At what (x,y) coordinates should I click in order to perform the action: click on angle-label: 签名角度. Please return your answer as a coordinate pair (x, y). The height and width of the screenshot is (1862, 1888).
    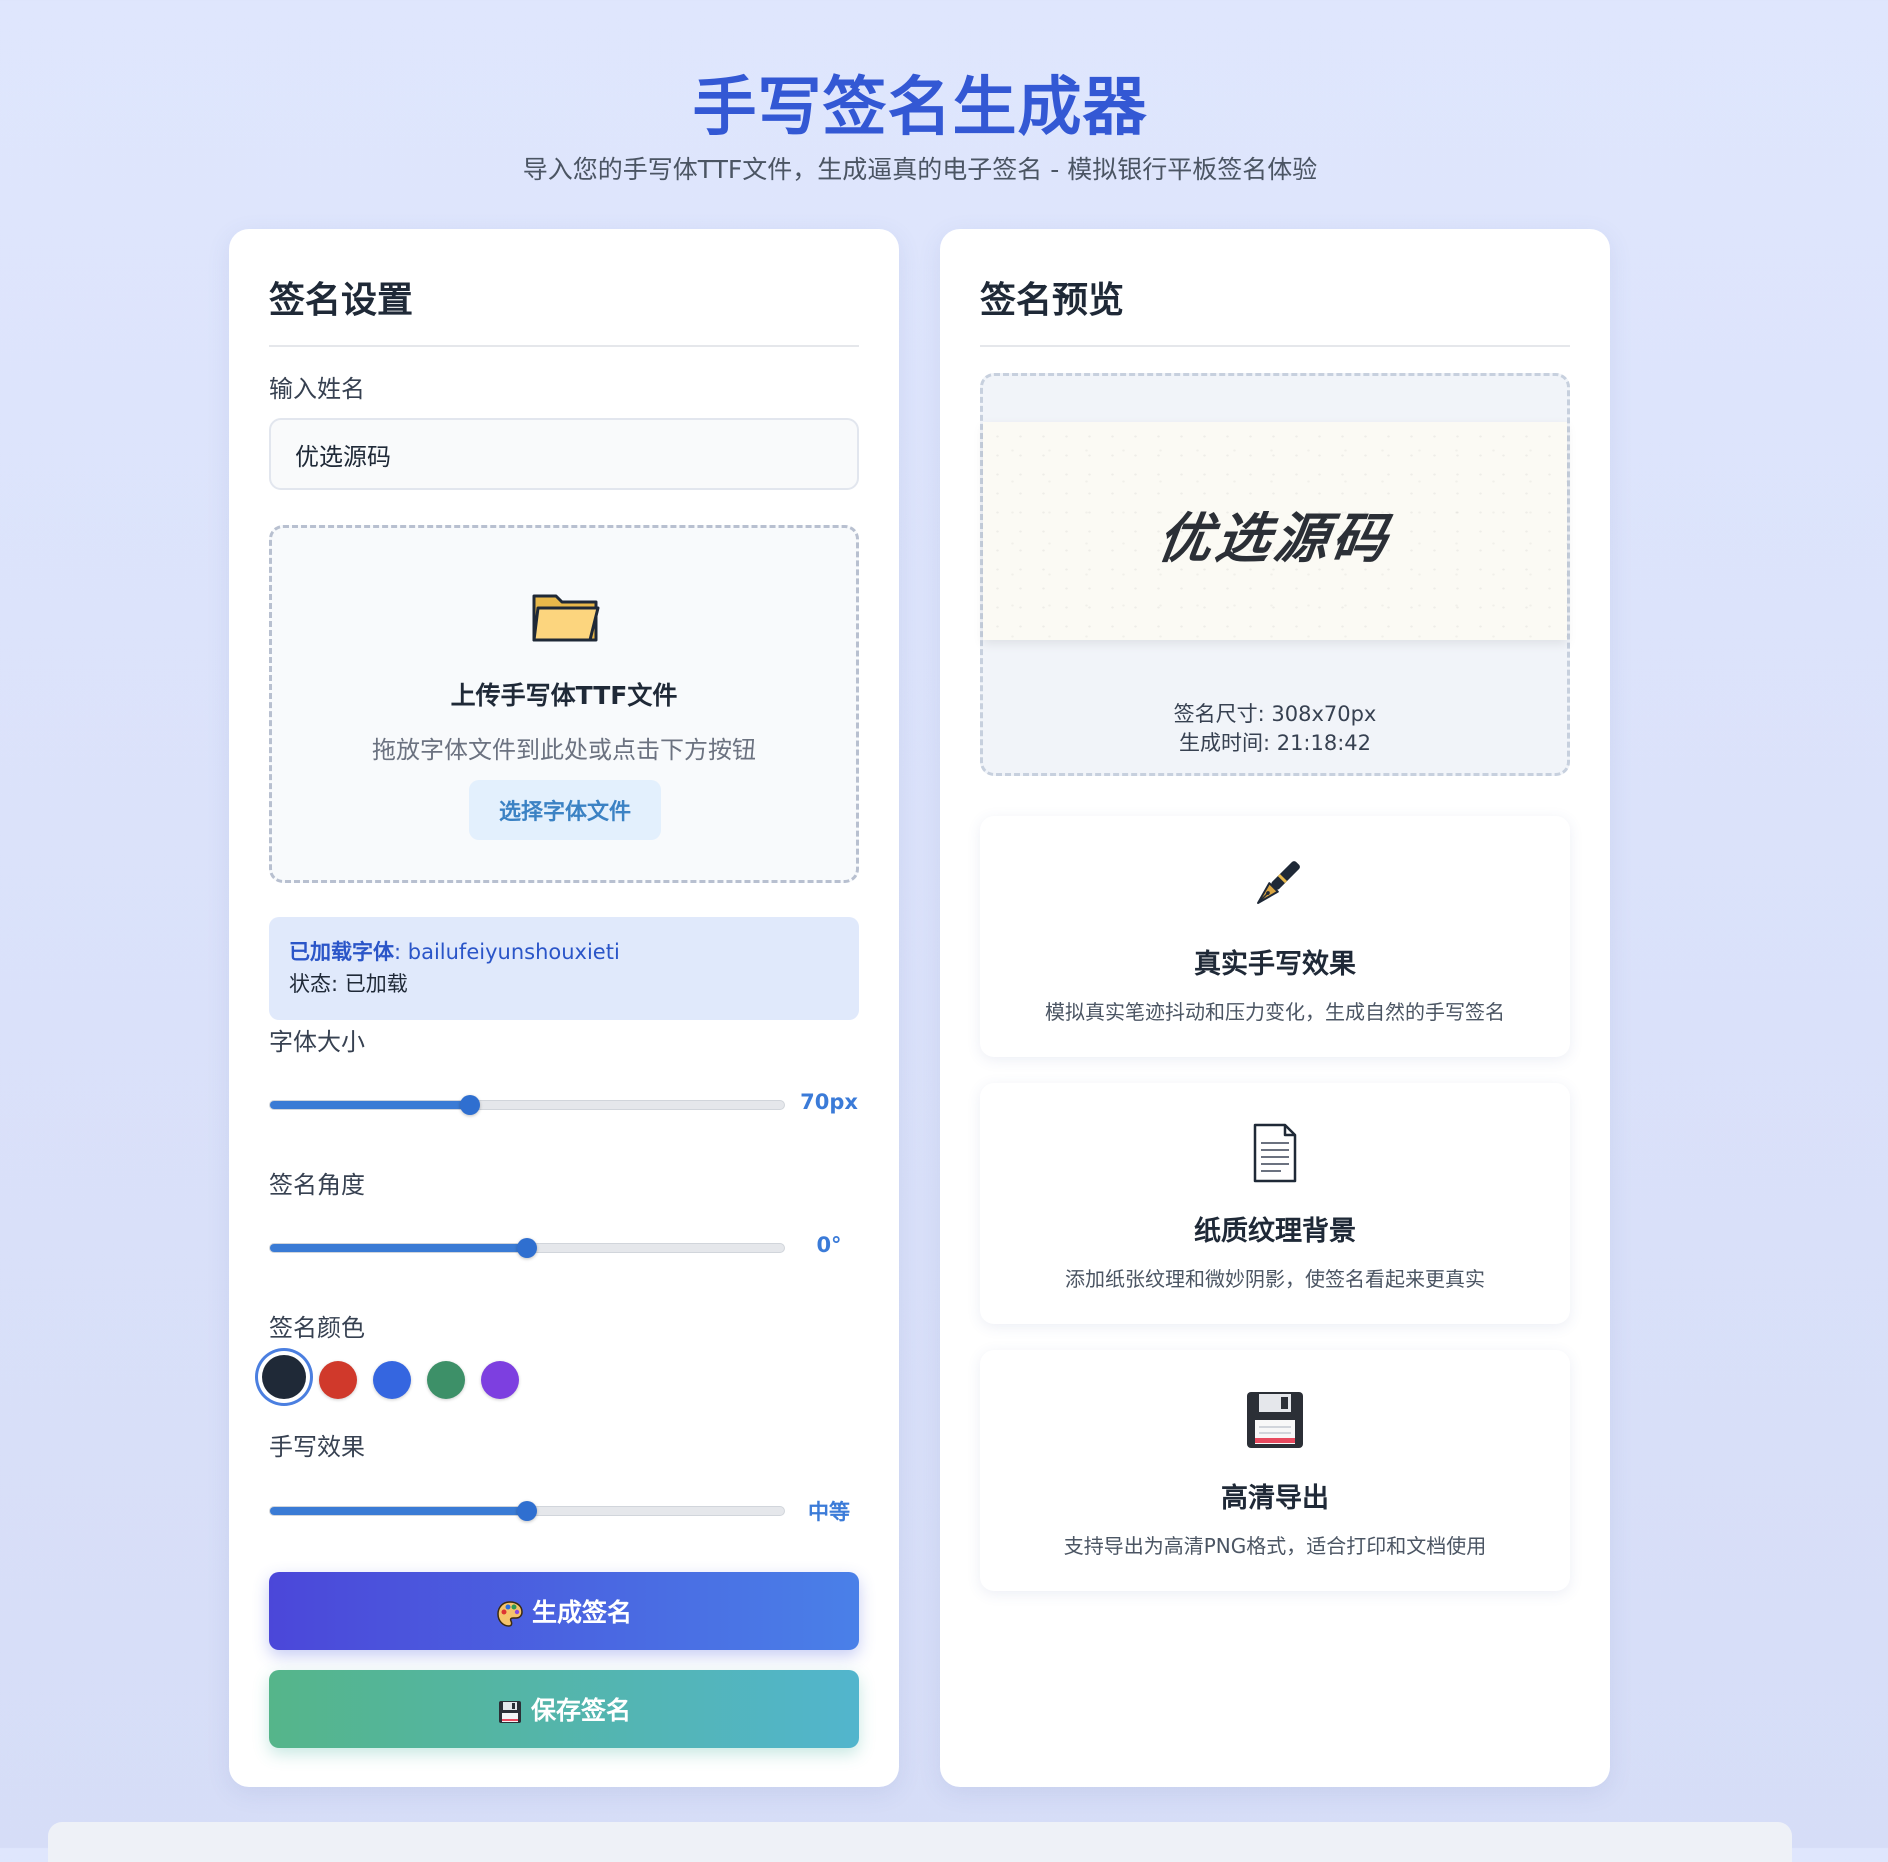
    Looking at the image, I should click on (317, 1185).